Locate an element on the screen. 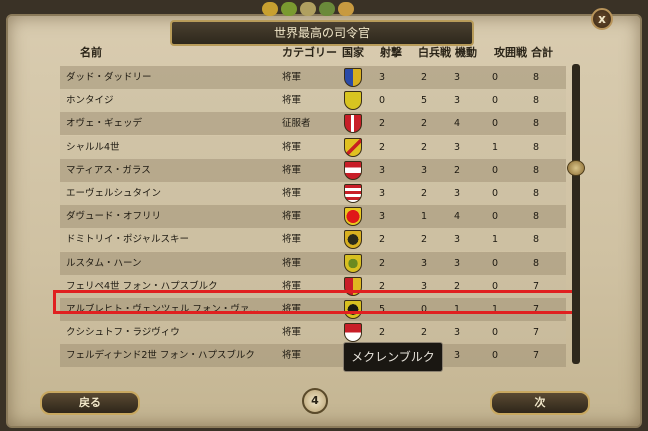 The image size is (648, 431). header-category: カテゴリー is located at coordinates (309, 52).